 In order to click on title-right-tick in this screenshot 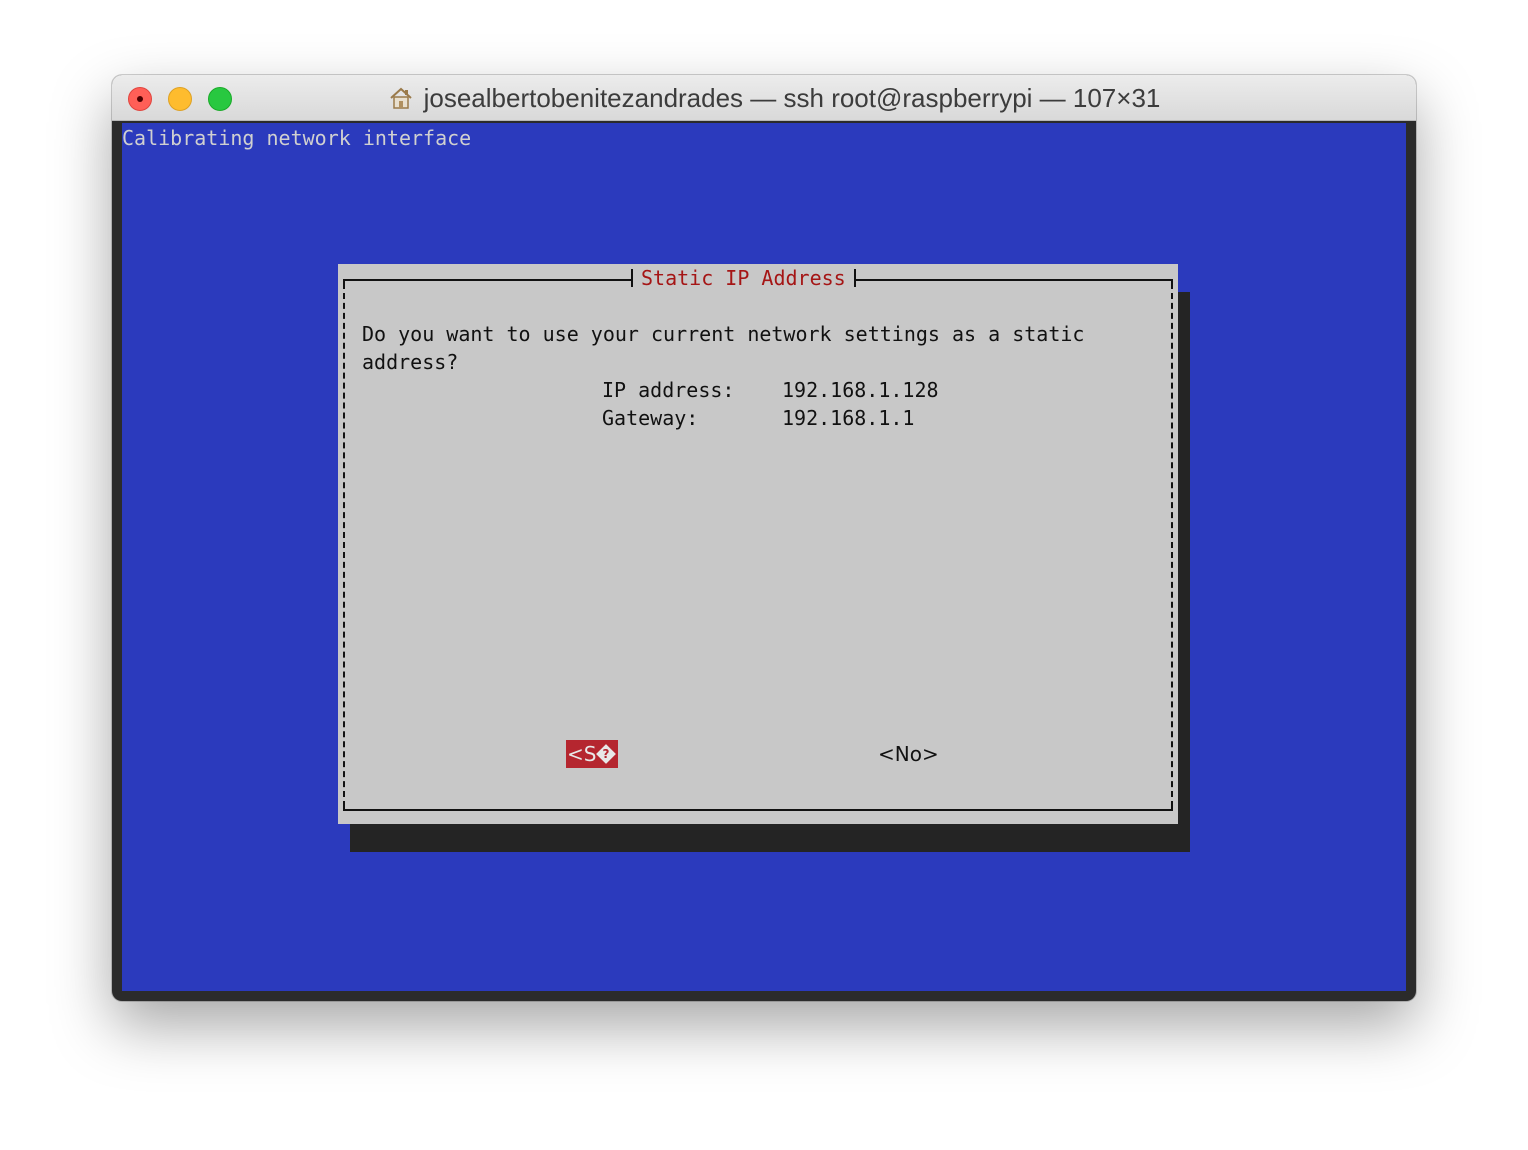, I will do `click(854, 278)`.